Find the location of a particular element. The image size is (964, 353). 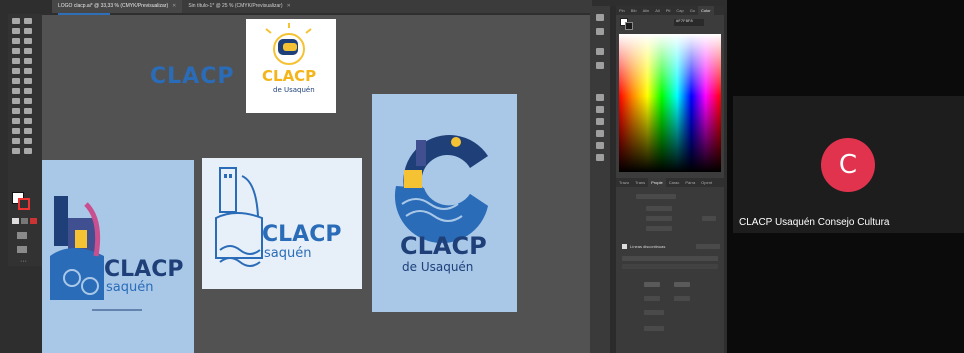

color-spectrum-picker is located at coordinates (670, 103).